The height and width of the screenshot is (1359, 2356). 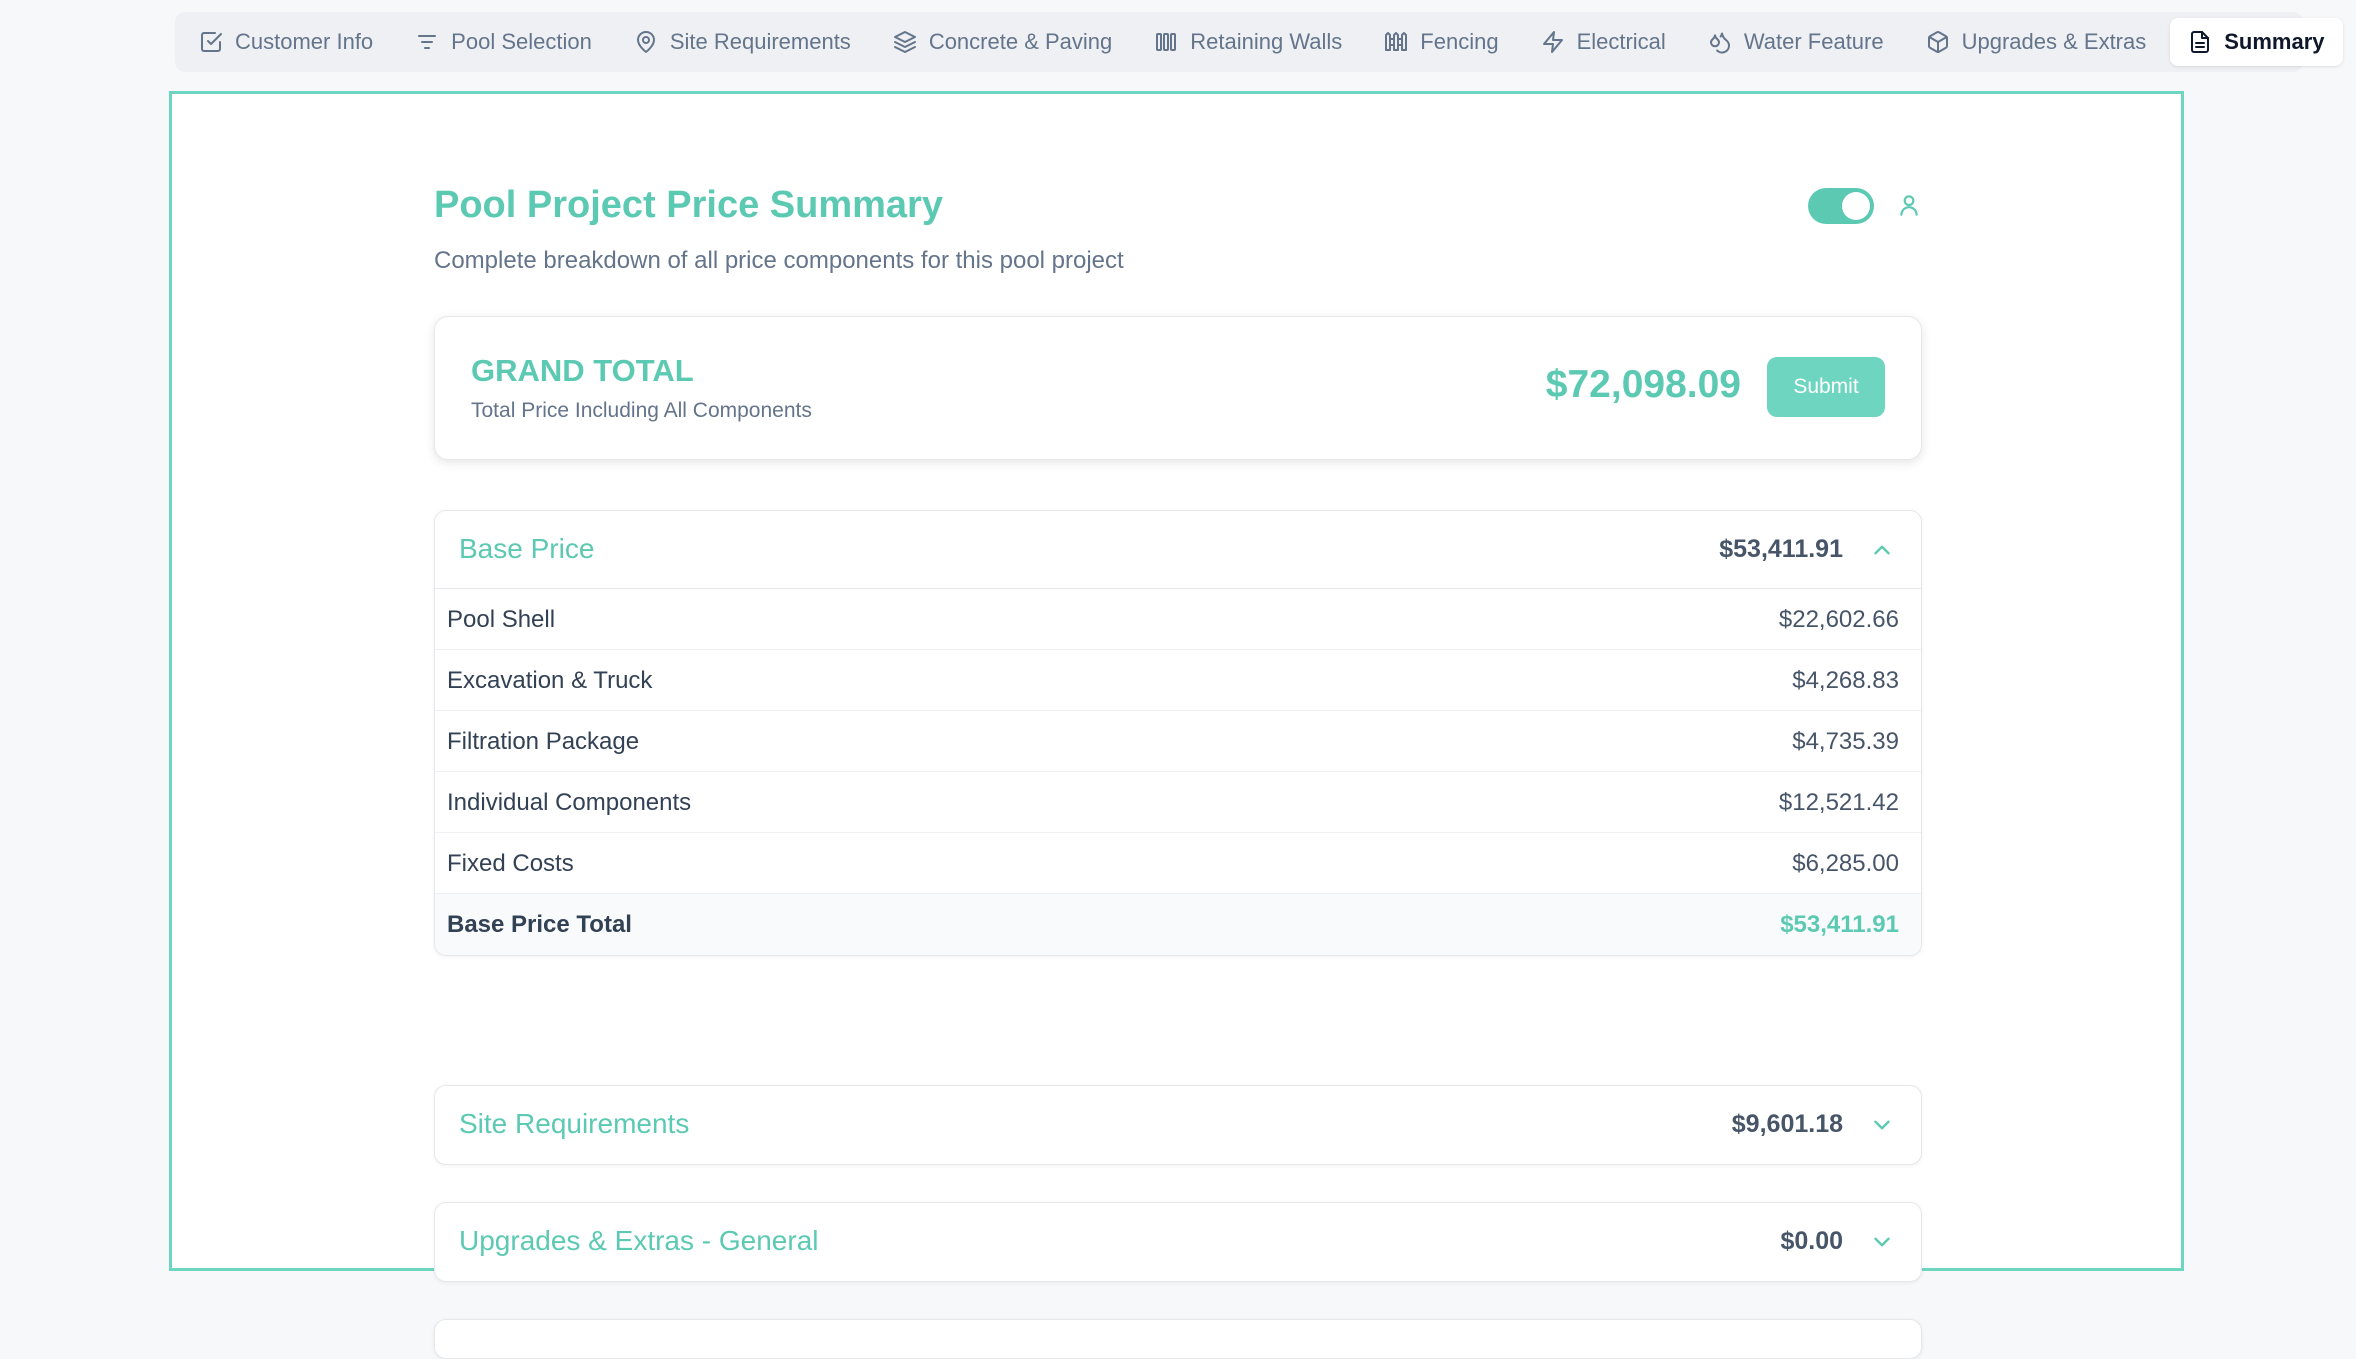 What do you see at coordinates (550, 680) in the screenshot?
I see `line-item-label: Excavation & Truck` at bounding box center [550, 680].